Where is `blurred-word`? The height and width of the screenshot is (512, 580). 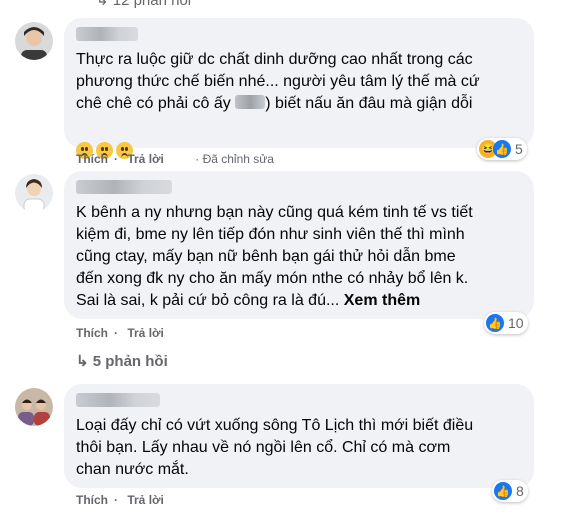 blurred-word is located at coordinates (250, 102).